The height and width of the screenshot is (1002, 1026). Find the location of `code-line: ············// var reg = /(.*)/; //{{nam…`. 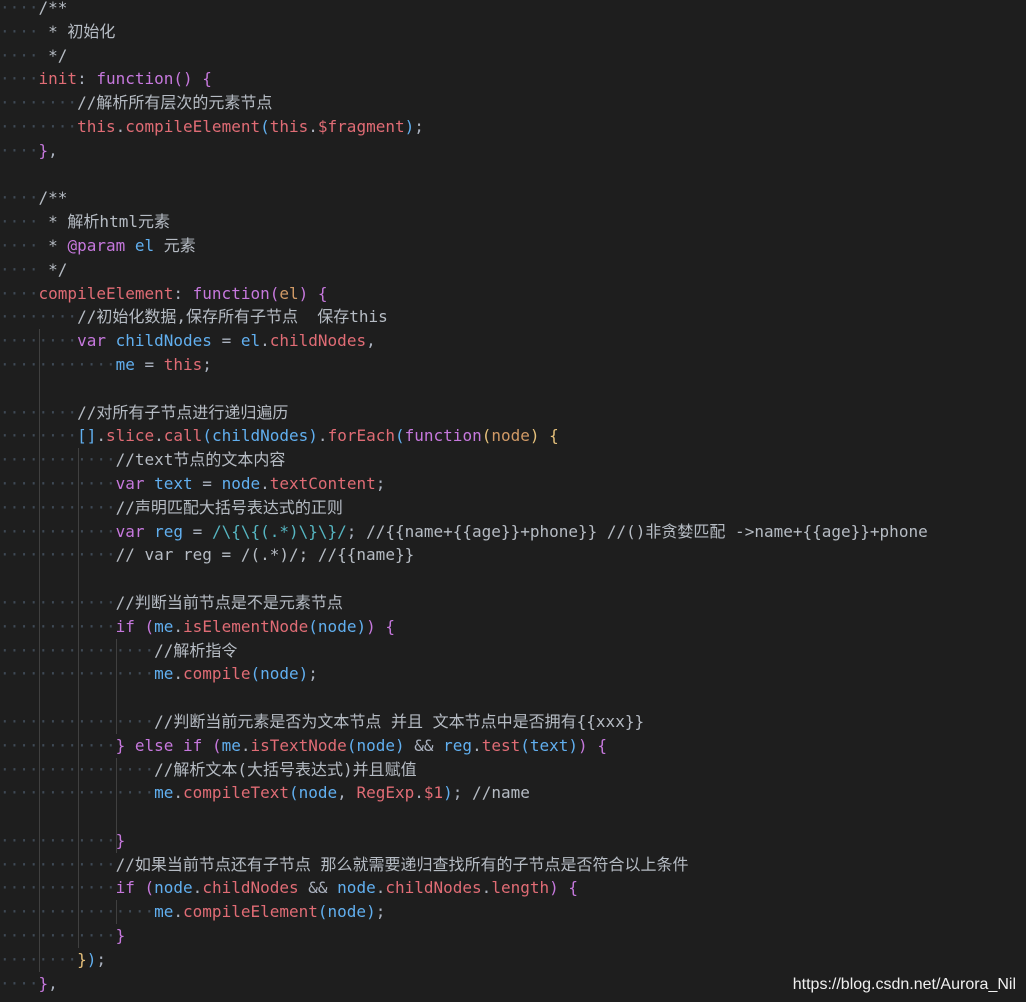

code-line: ············// var reg = /(.*)/; //{{nam… is located at coordinates (513, 555).